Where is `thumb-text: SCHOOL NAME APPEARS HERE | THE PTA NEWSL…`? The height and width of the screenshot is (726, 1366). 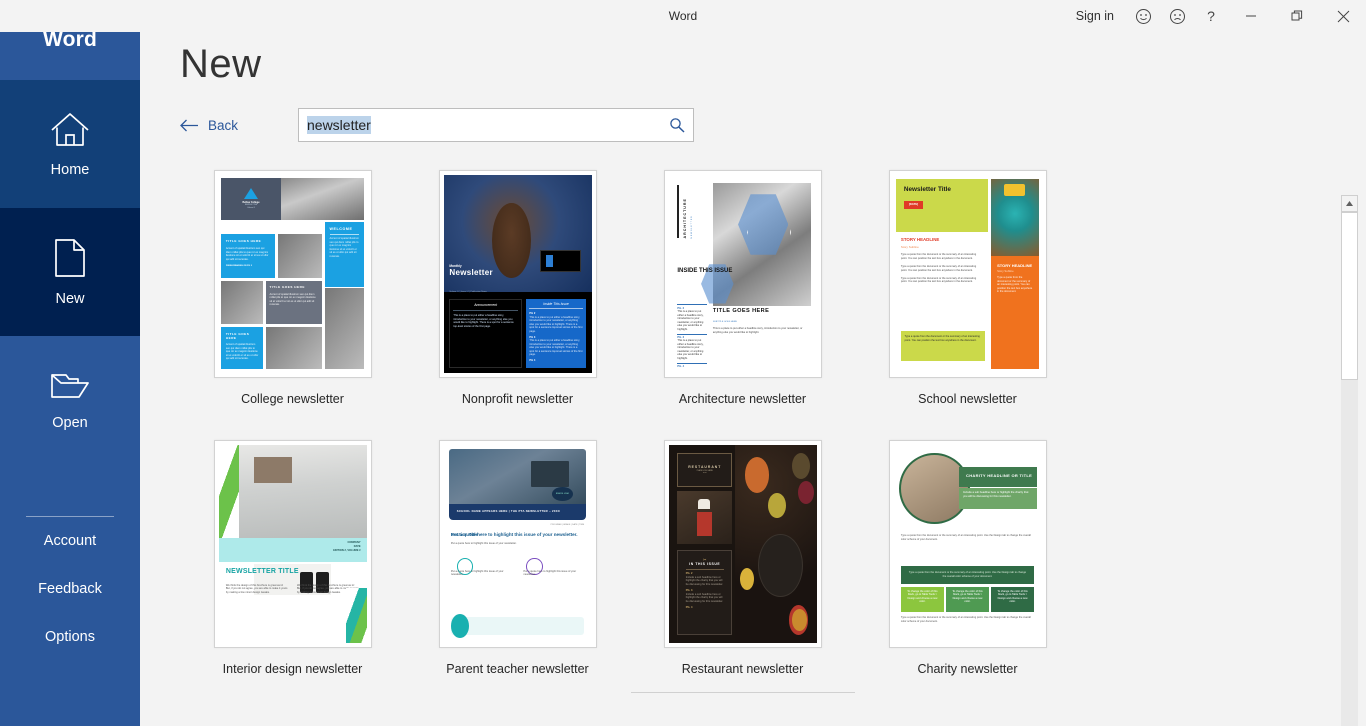
thumb-text: SCHOOL NAME APPEARS HERE | THE PTA NEWSL… is located at coordinates (517, 512).